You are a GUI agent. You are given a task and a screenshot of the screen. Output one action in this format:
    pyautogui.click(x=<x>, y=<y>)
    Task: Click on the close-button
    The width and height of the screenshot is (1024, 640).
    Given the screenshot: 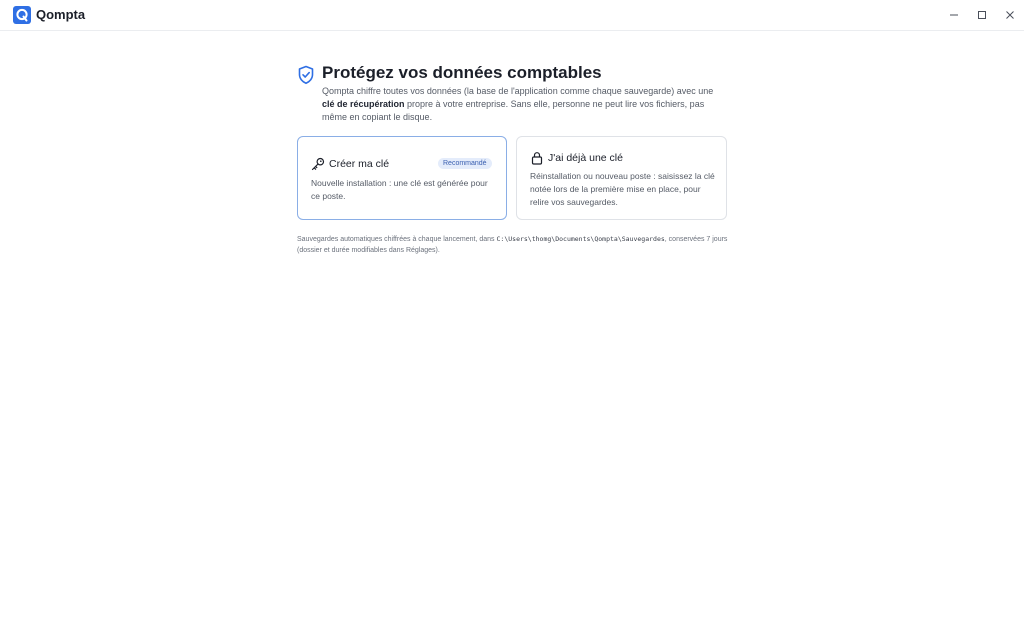 What is the action you would take?
    pyautogui.click(x=1010, y=15)
    